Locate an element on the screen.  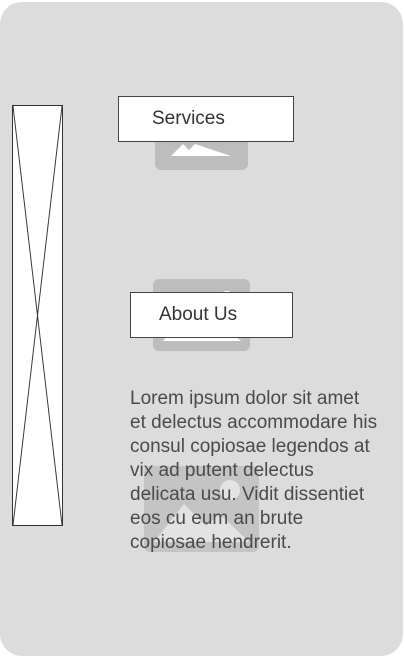
image-placeholder-box is located at coordinates (37, 315).